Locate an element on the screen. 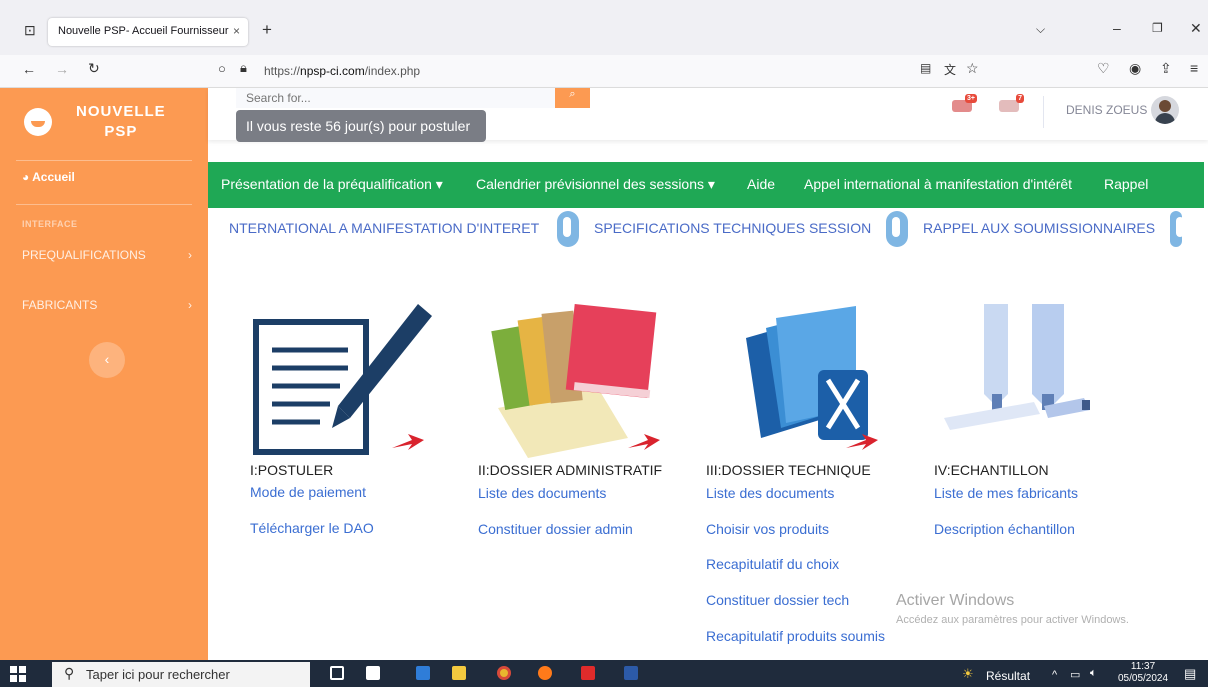 This screenshot has width=1208, height=687. back-icon: ← is located at coordinates (29, 69).